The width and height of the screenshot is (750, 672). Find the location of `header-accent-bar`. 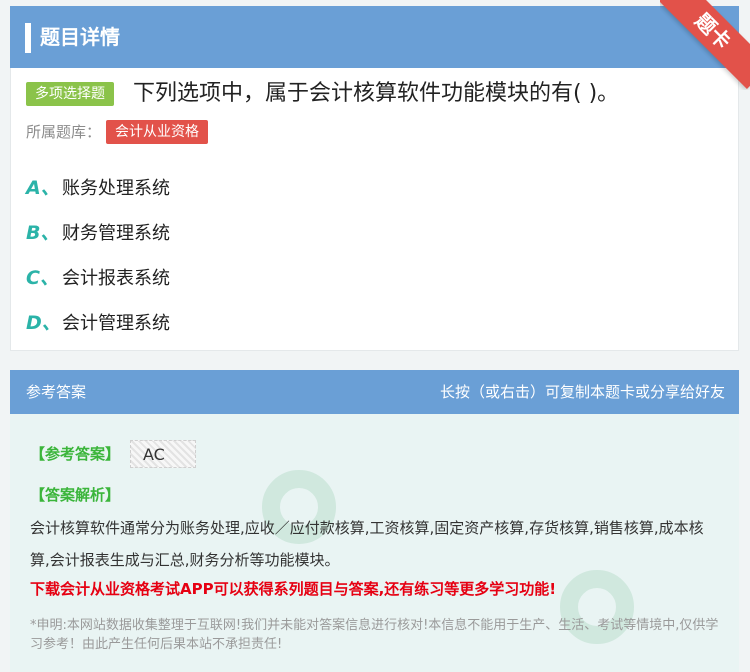

header-accent-bar is located at coordinates (28, 38).